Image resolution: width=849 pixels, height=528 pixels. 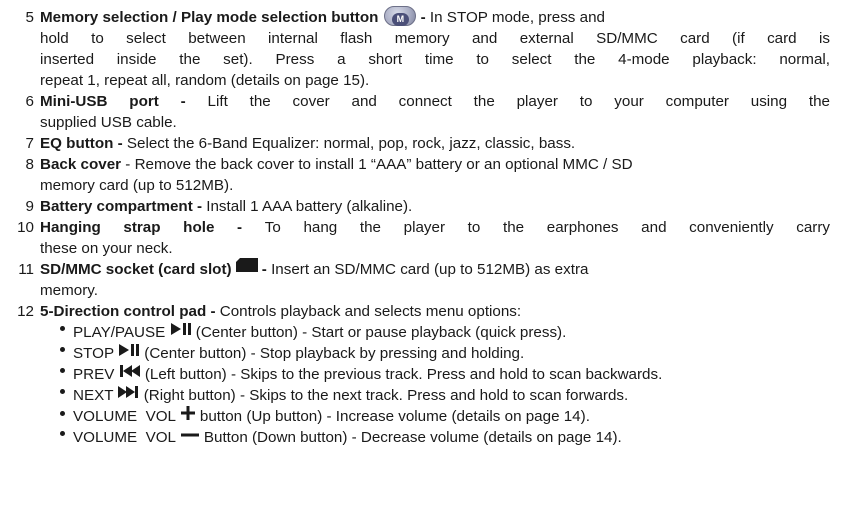 I want to click on memory-button-icon: M, so click(x=400, y=15).